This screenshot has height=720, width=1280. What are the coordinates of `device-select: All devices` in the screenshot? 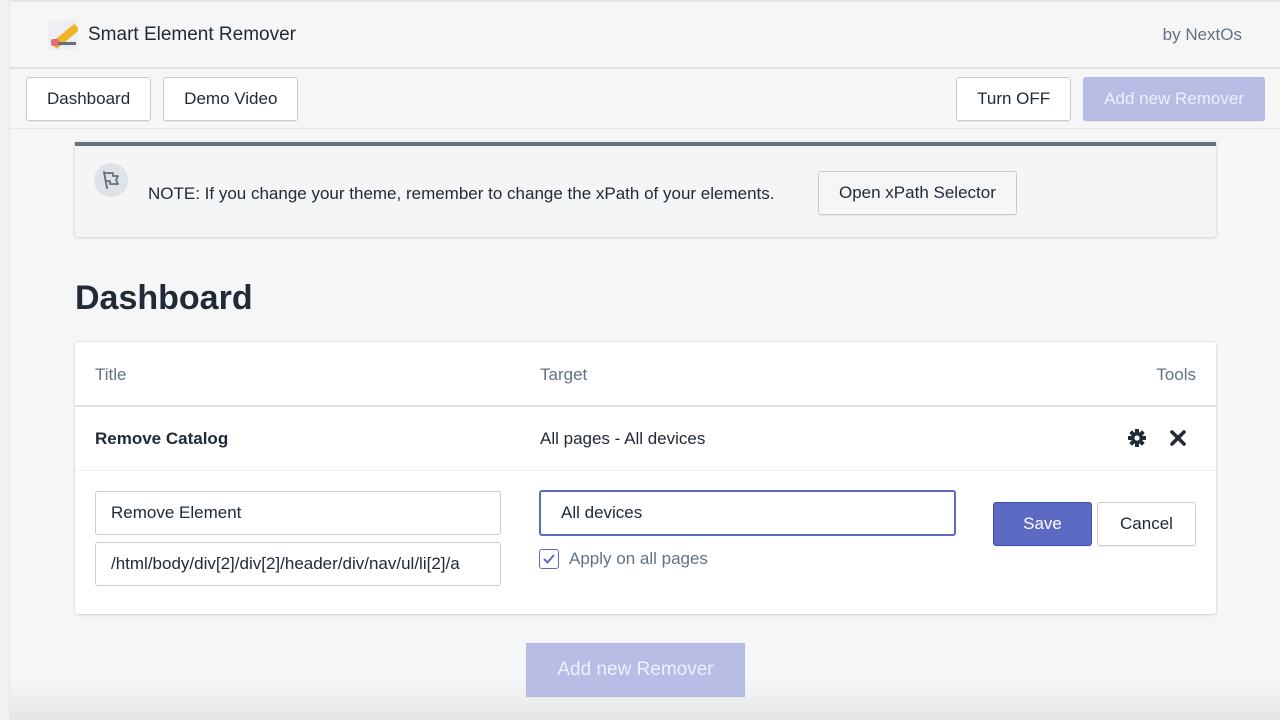 It's located at (747, 513).